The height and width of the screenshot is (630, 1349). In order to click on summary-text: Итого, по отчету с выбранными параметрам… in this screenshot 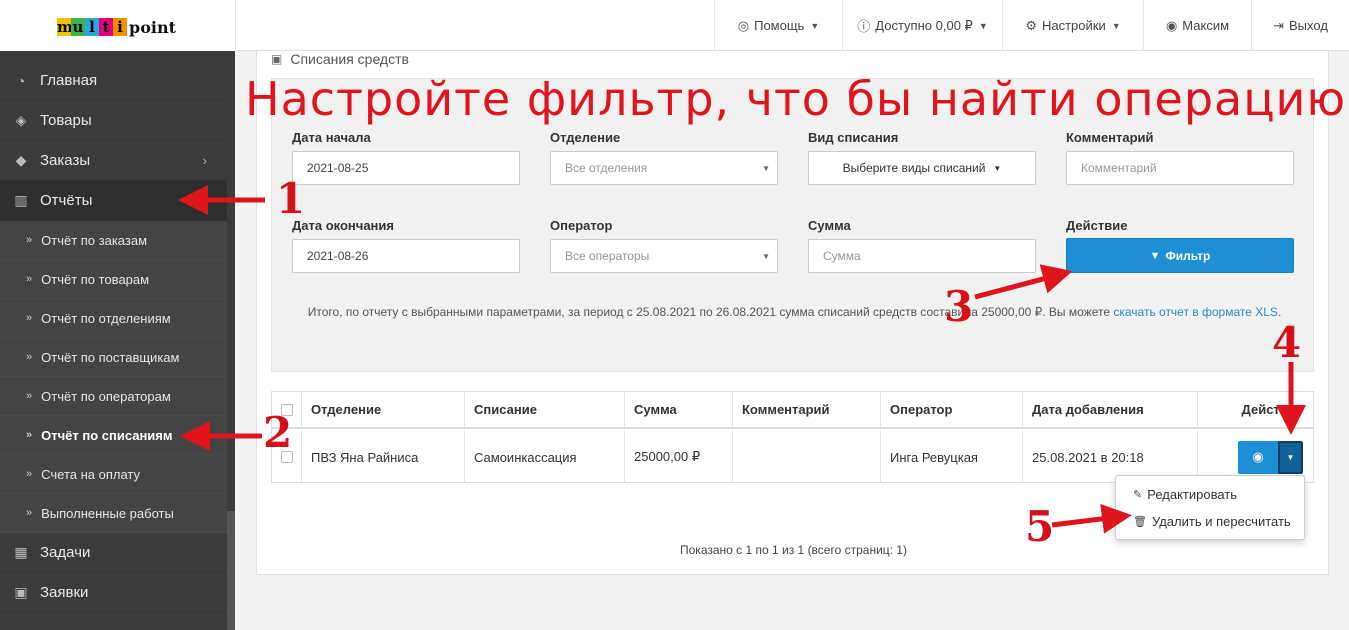, I will do `click(710, 312)`.